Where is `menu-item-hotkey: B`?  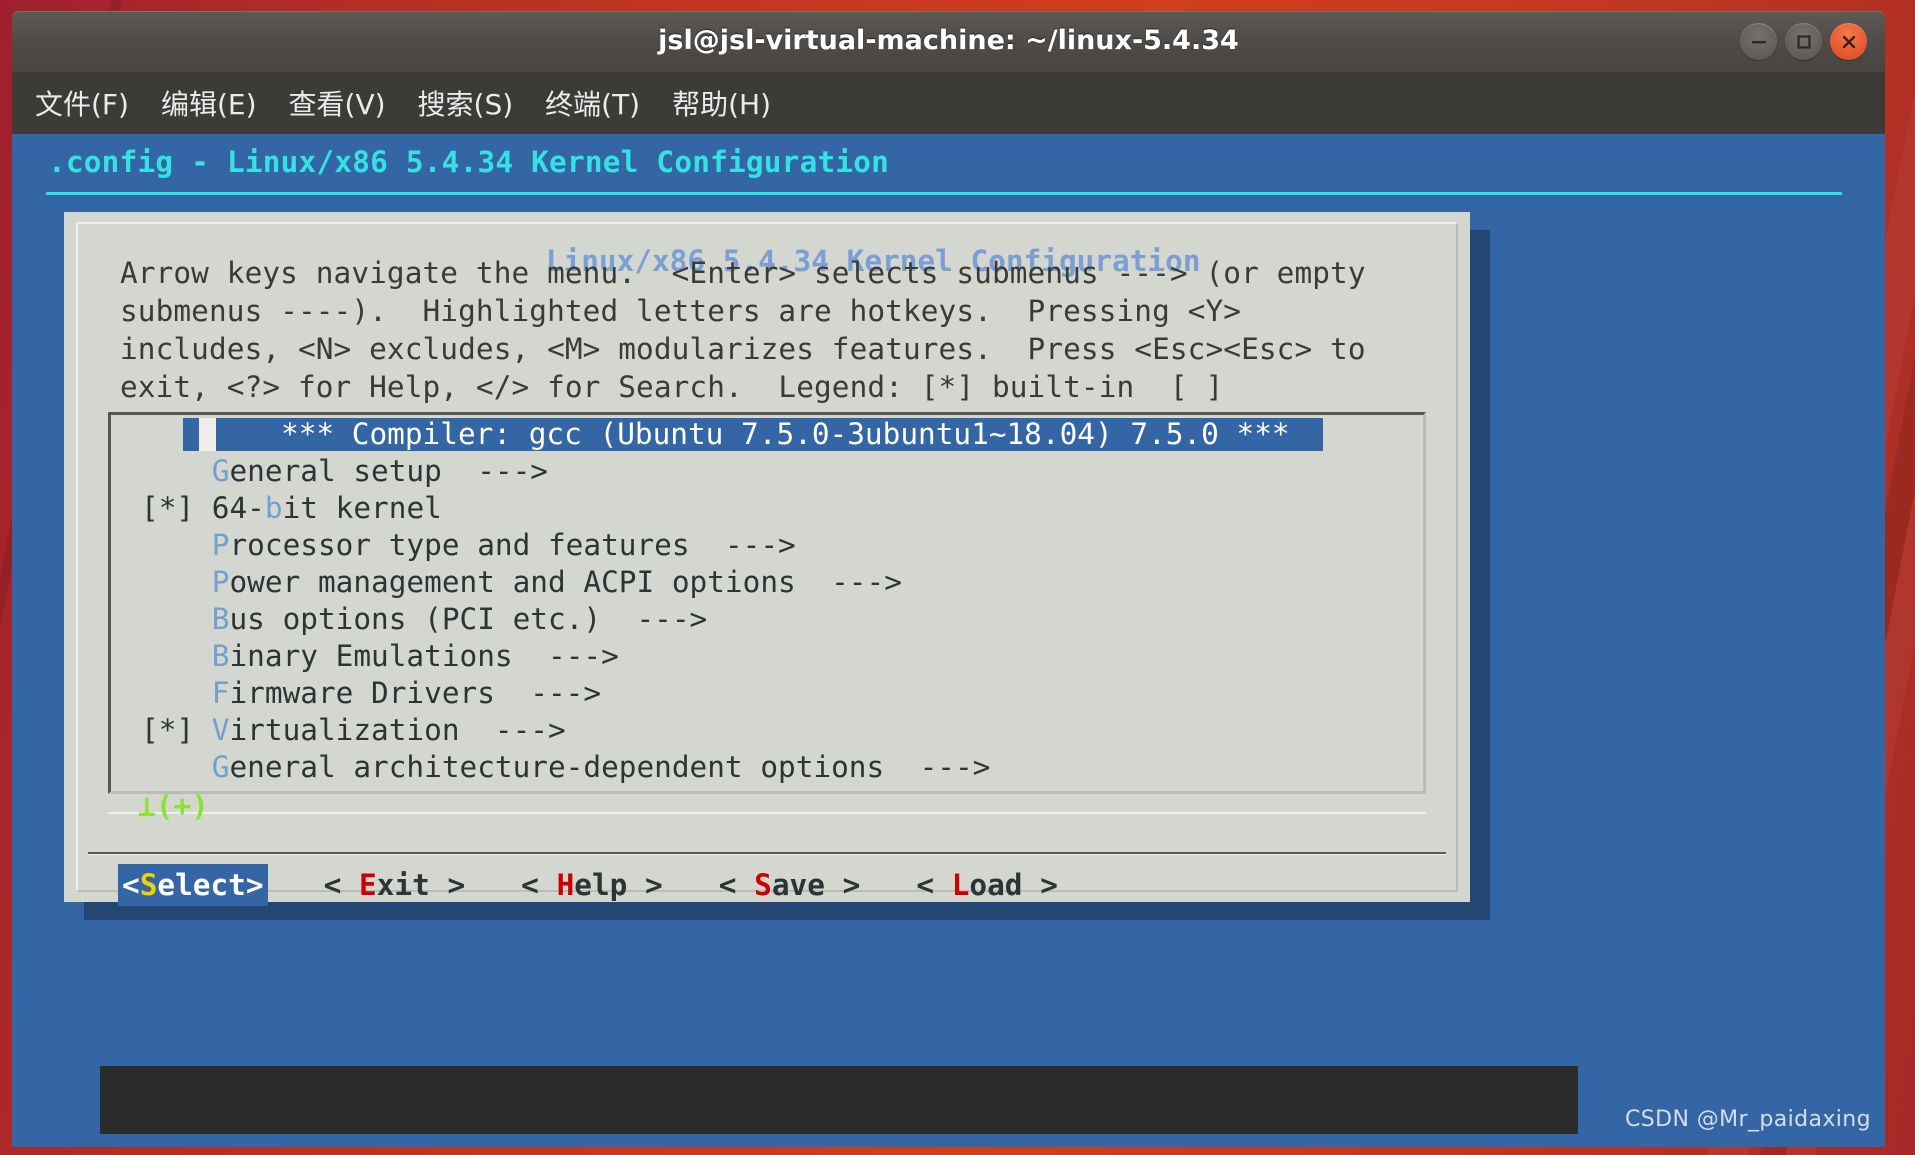
menu-item-hotkey: B is located at coordinates (220, 656).